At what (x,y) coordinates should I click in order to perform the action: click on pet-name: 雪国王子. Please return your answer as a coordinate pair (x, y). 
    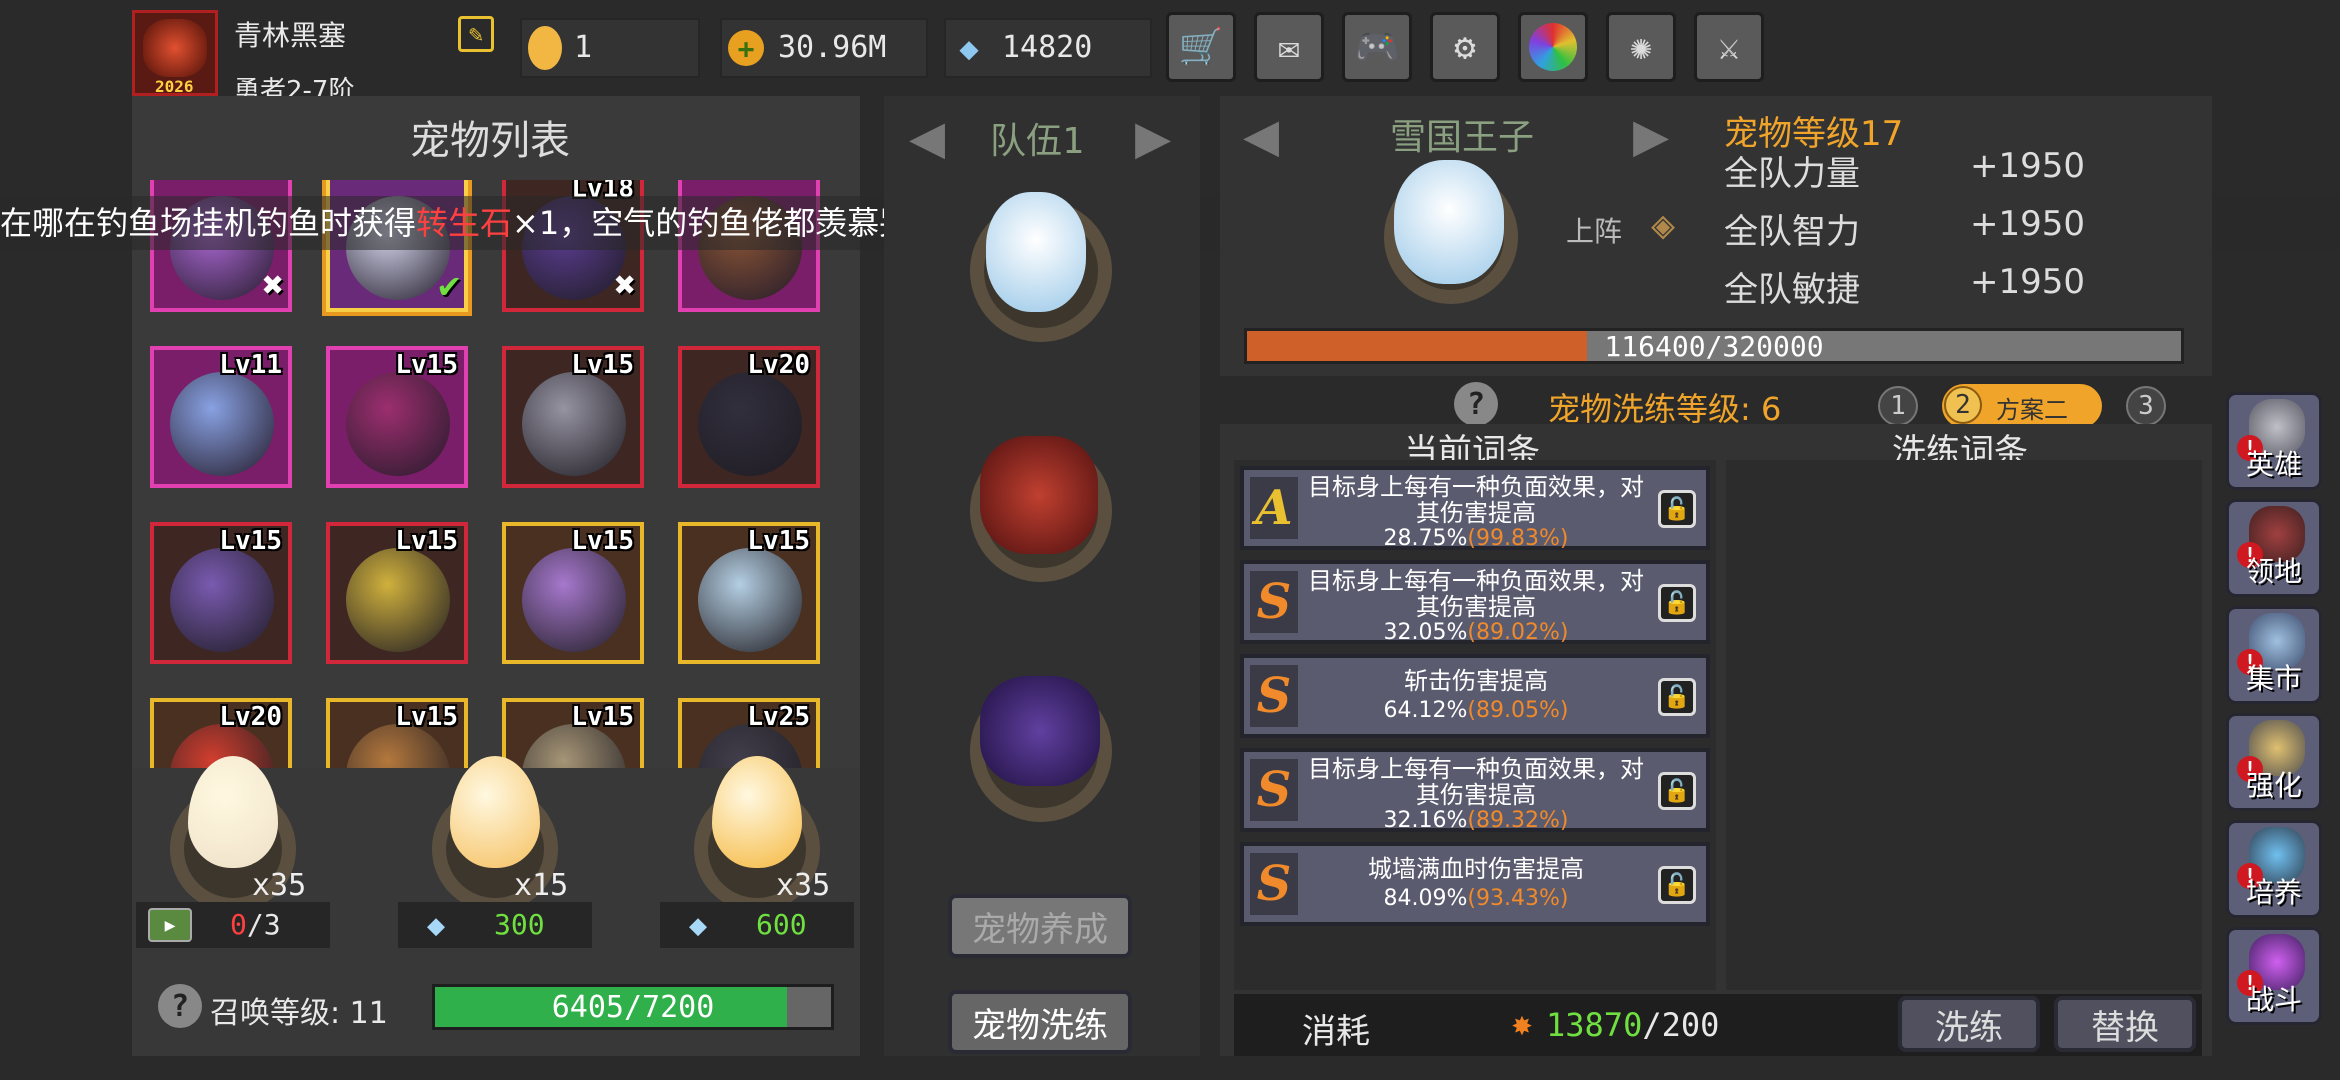
    Looking at the image, I should click on (1462, 137).